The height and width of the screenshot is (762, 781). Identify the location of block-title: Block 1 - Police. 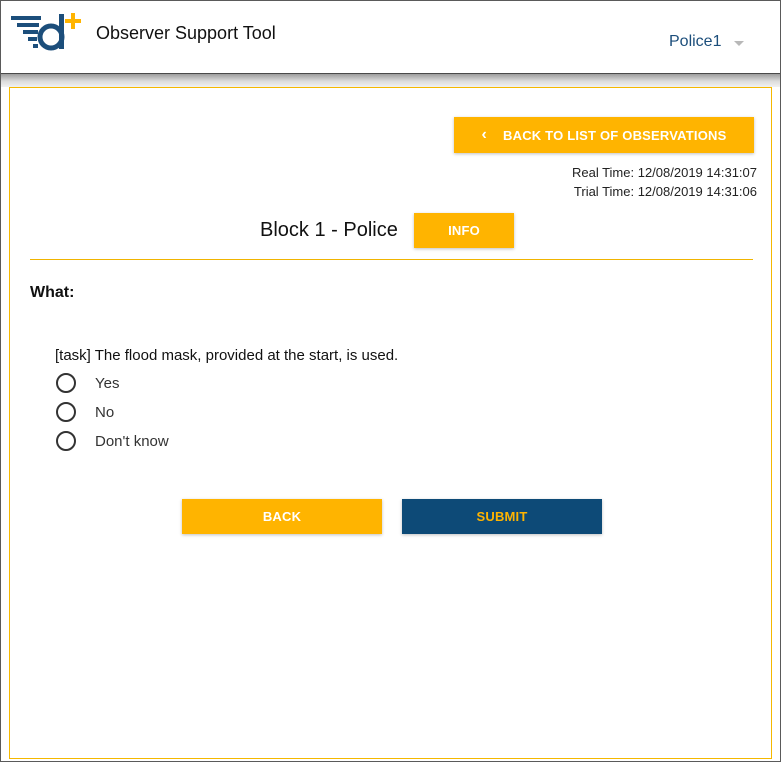
(329, 230).